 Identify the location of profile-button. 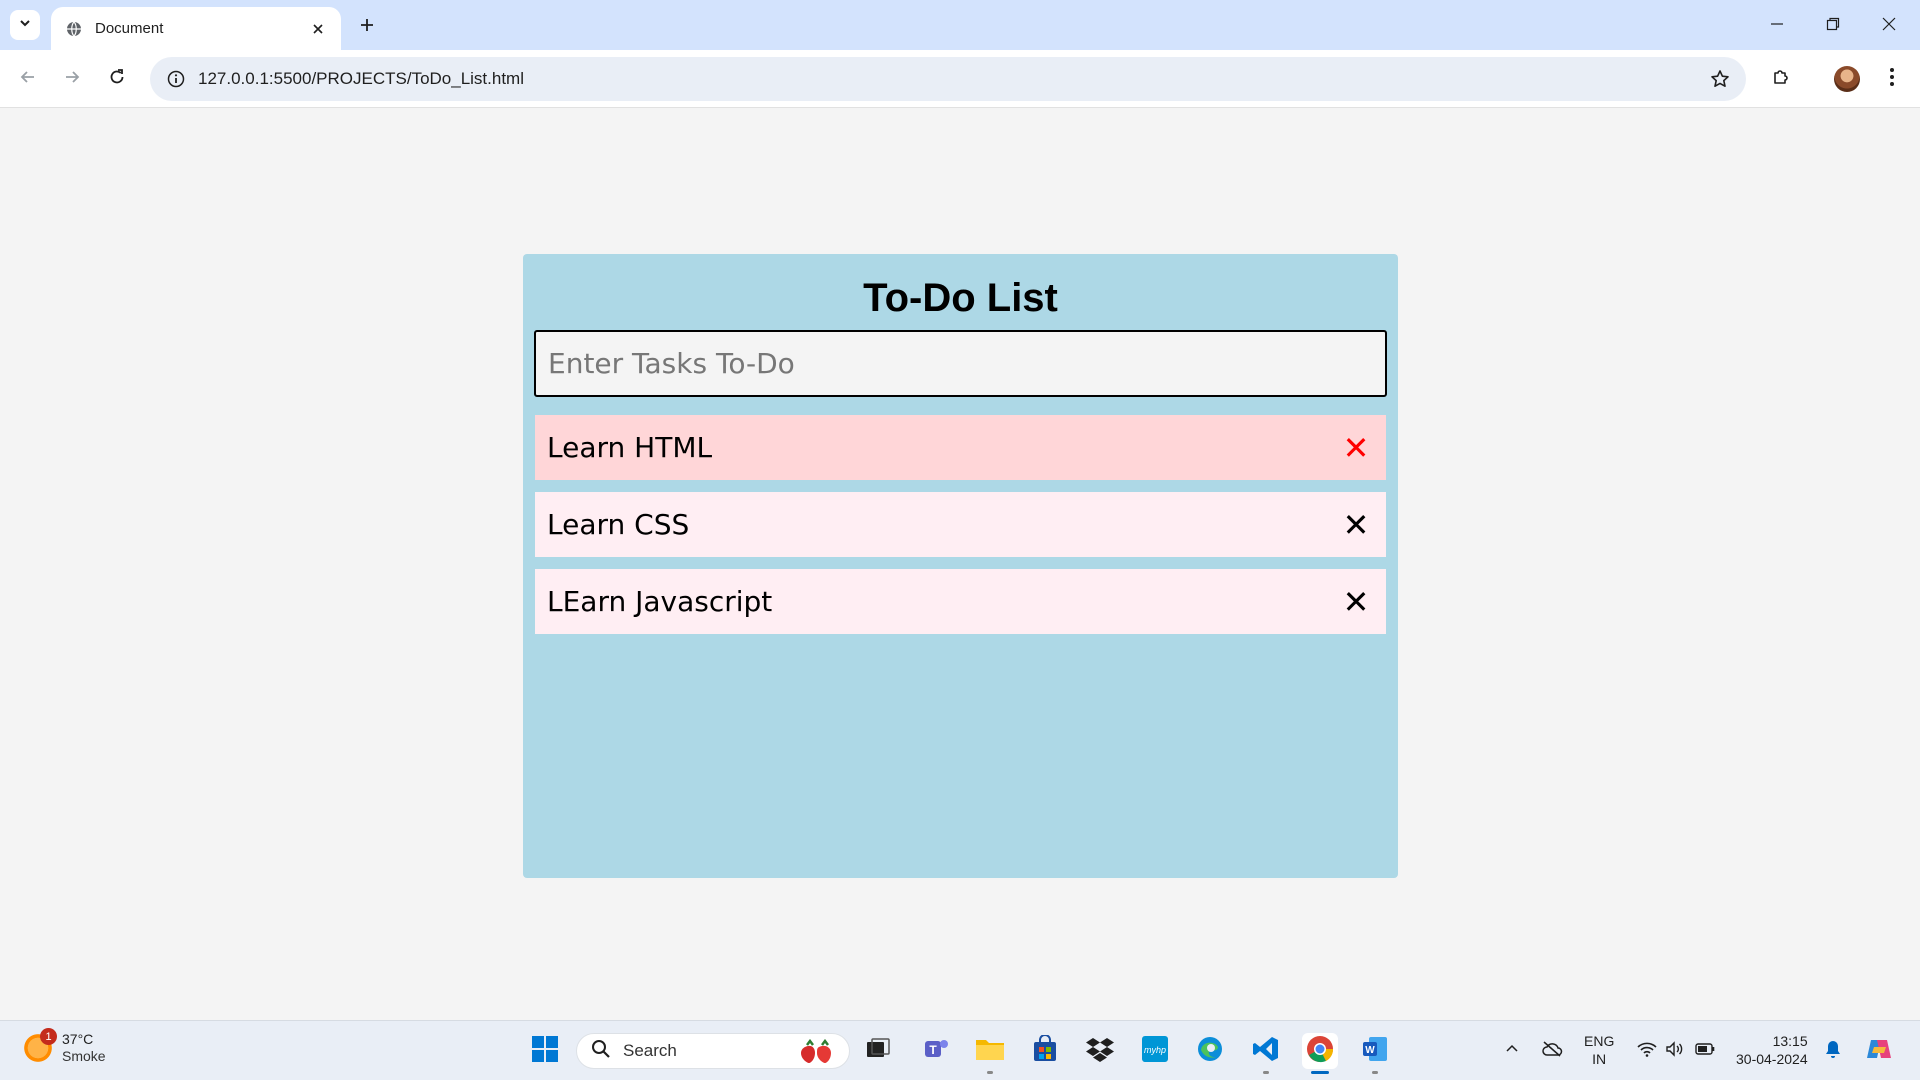
(1847, 79).